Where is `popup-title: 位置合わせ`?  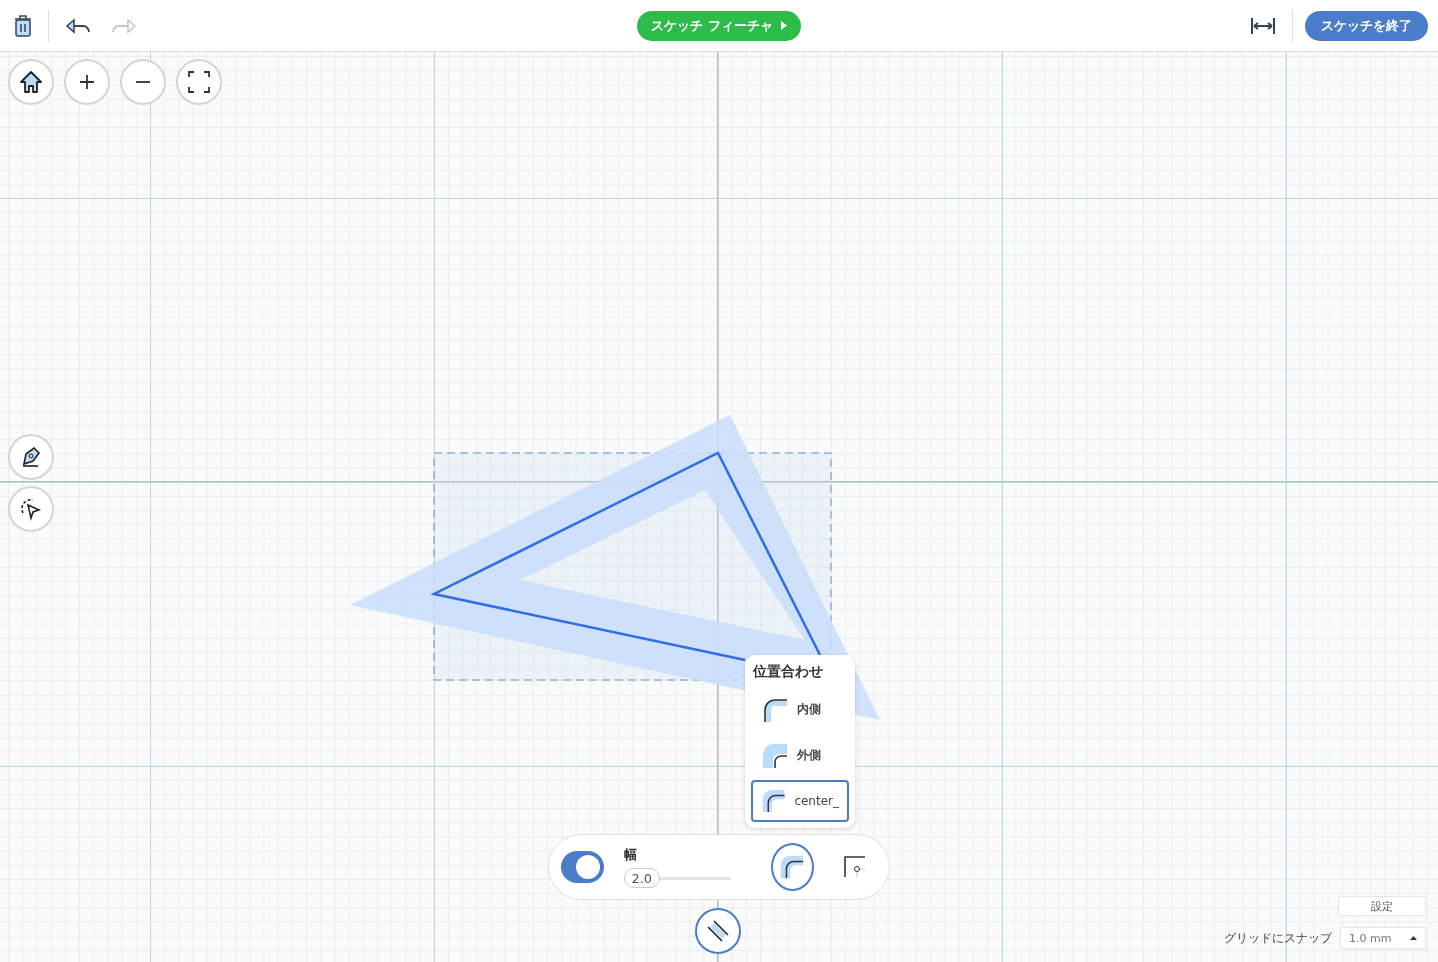
popup-title: 位置合わせ is located at coordinates (788, 671).